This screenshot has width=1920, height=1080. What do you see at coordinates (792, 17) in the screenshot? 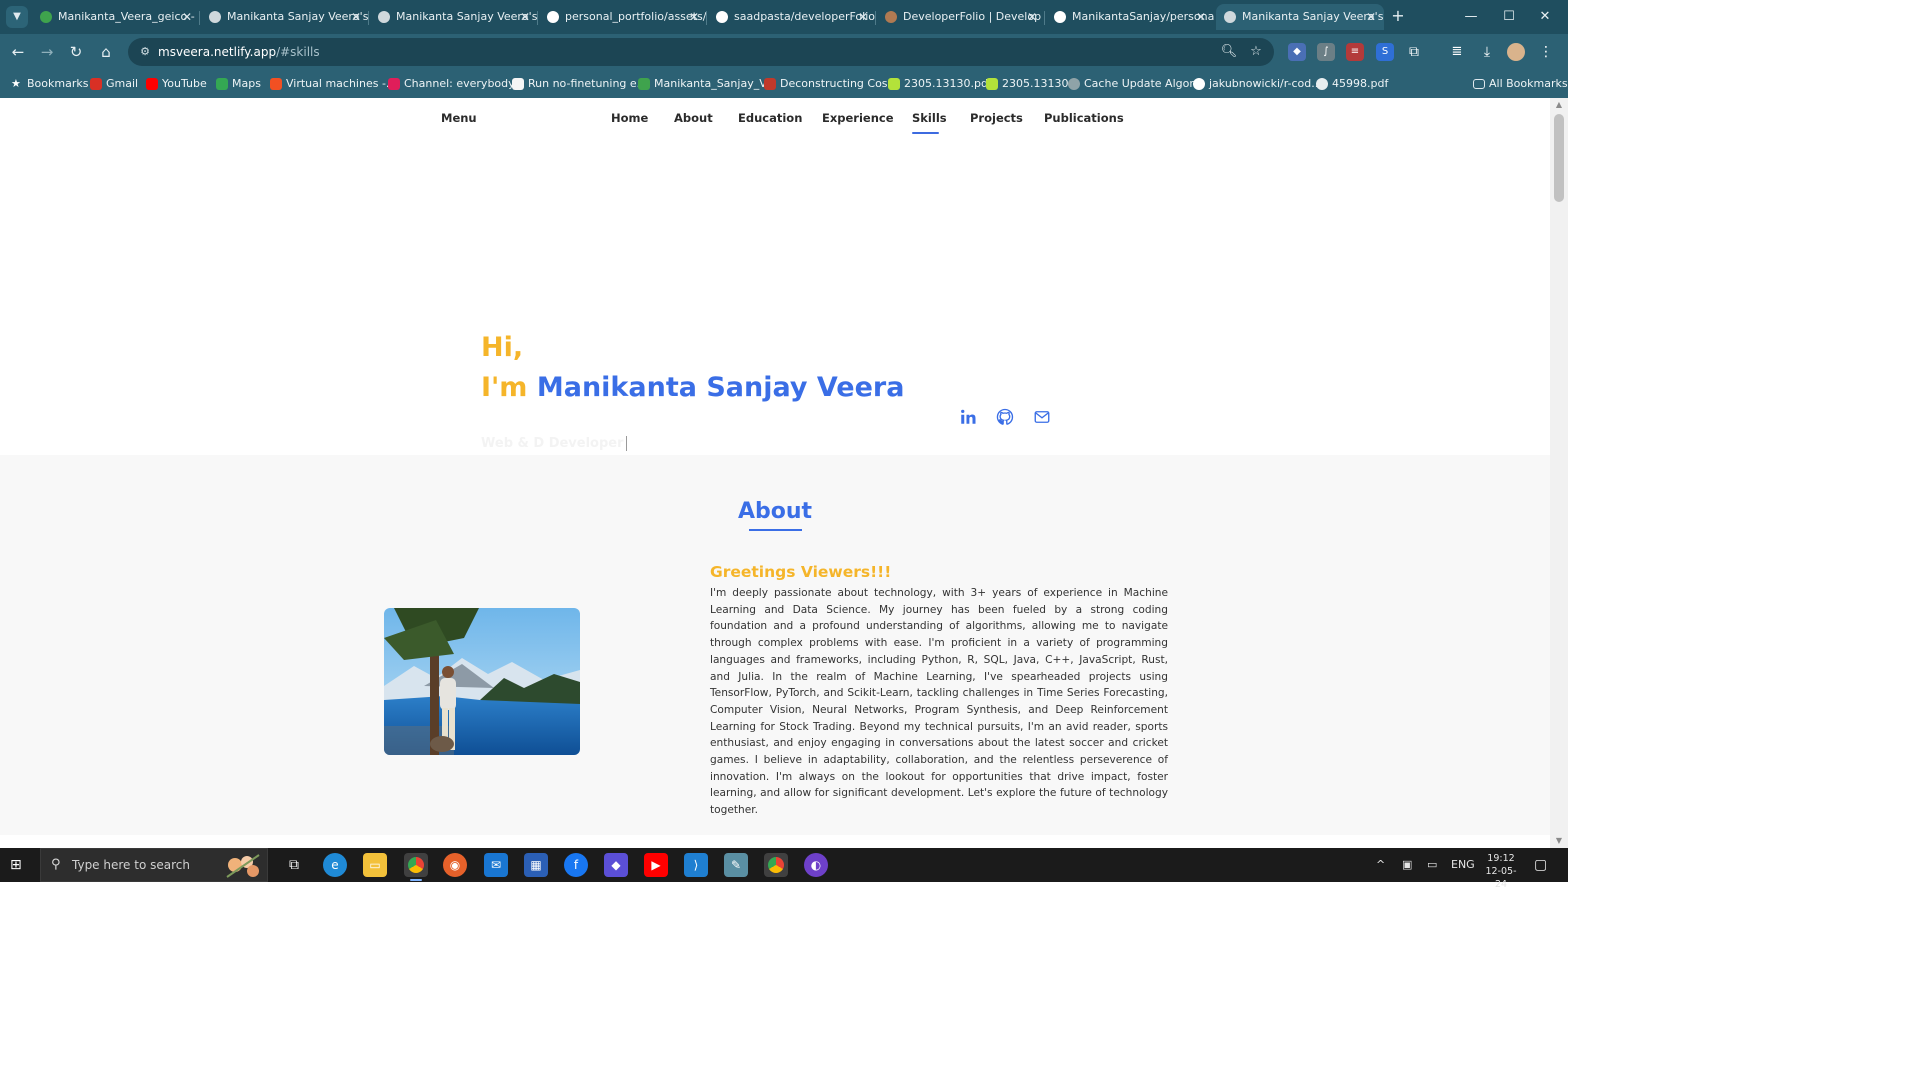
I see `browser-tab: saadpasta/developerFolio ✕` at bounding box center [792, 17].